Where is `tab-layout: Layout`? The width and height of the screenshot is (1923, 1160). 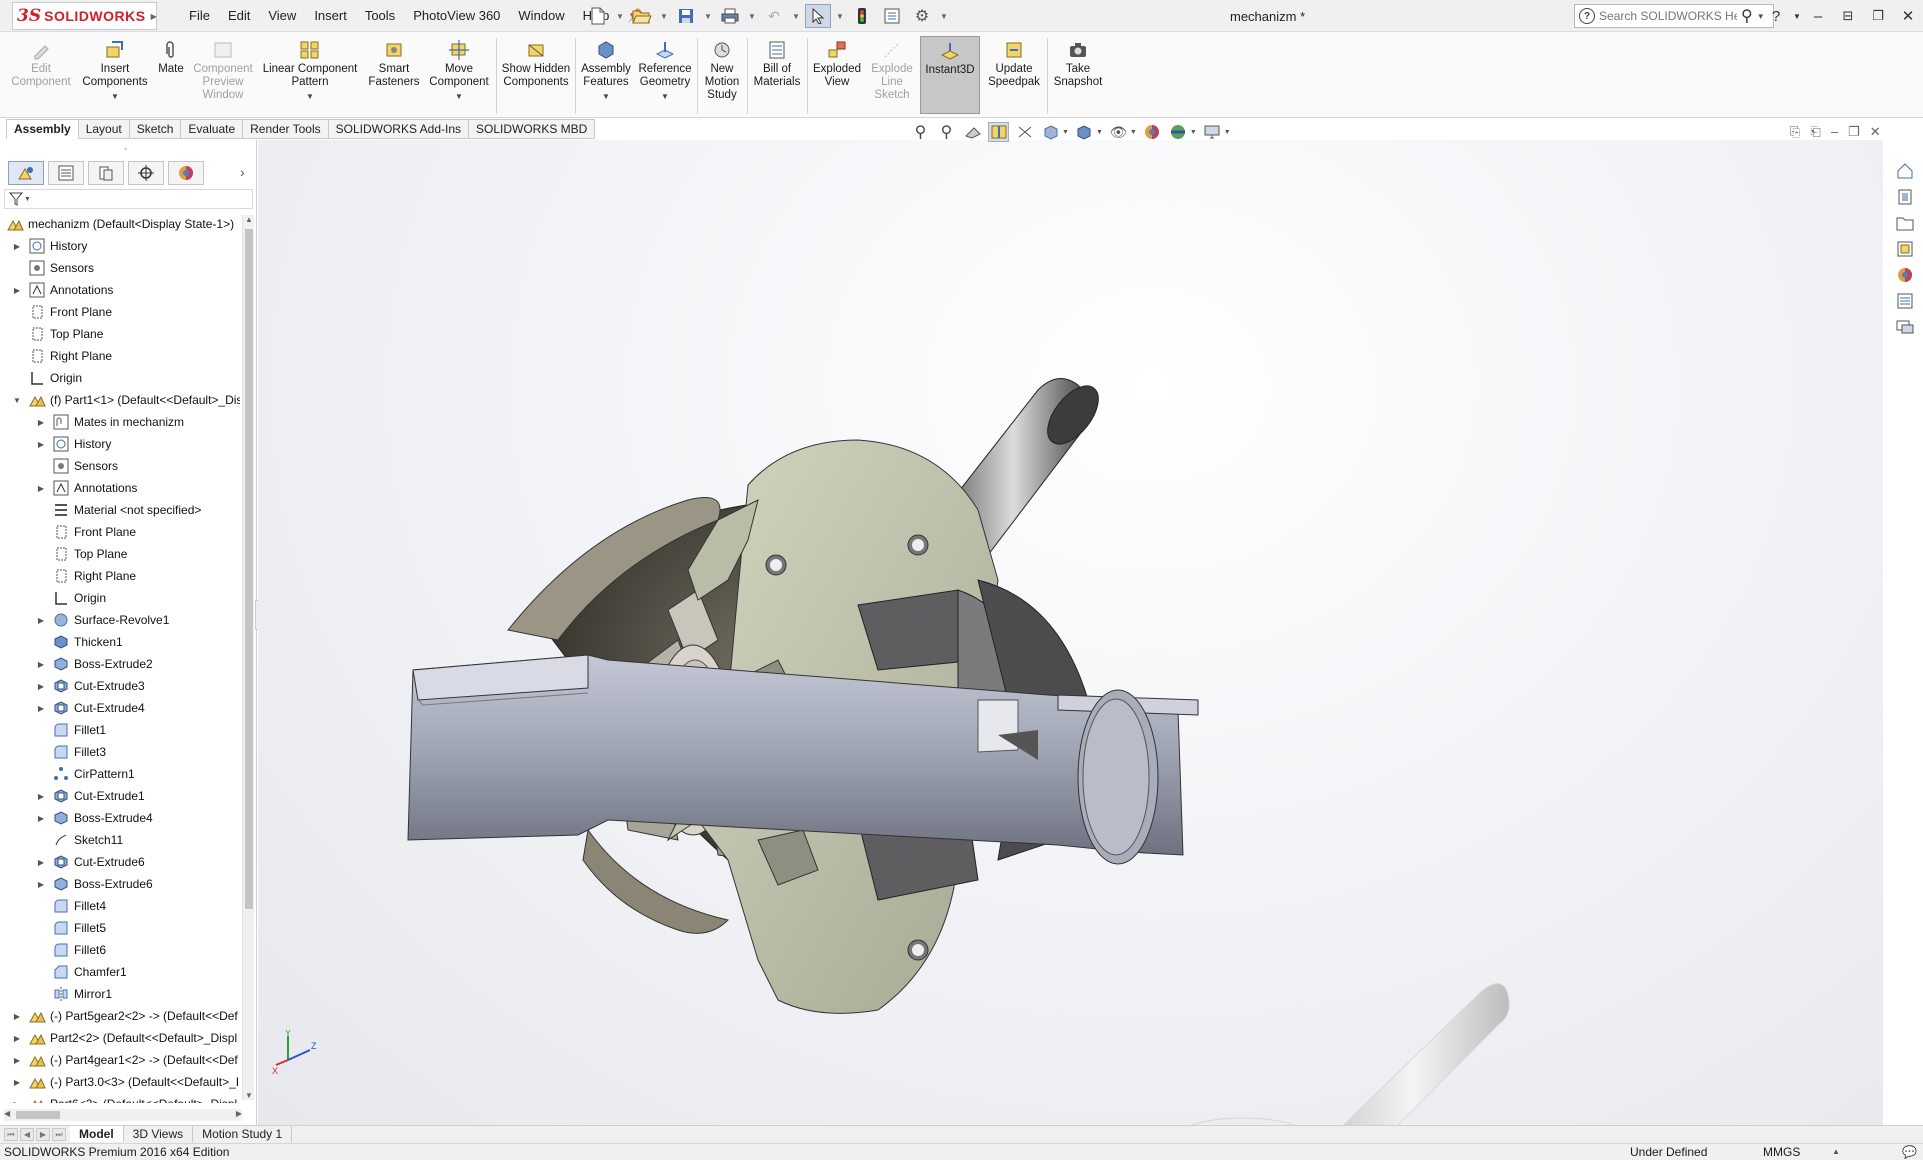
tab-layout: Layout is located at coordinates (104, 129).